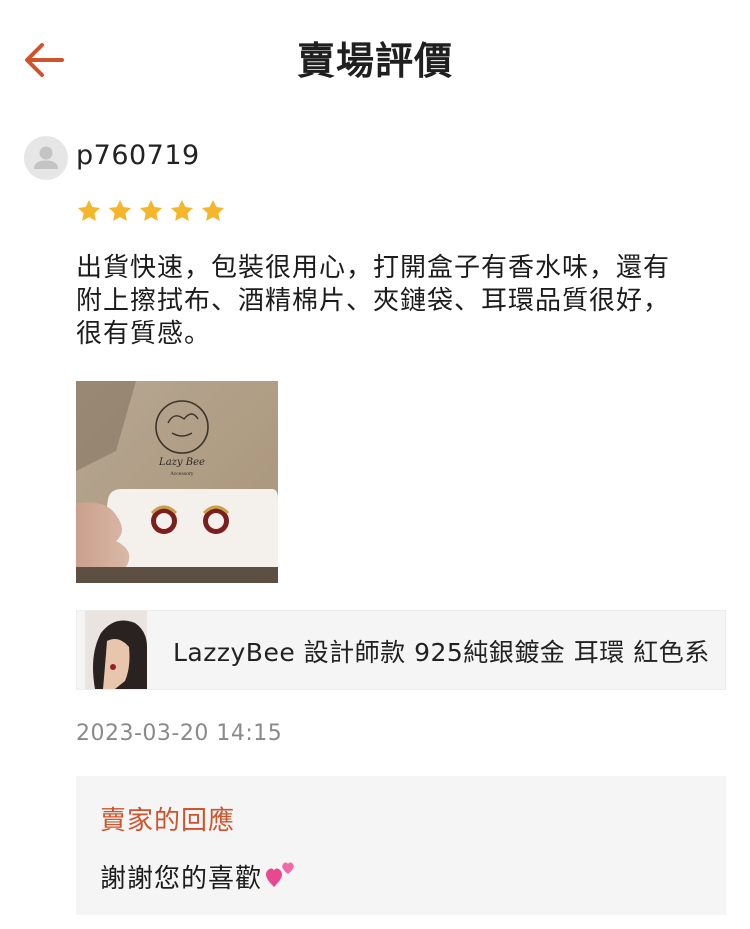 Image resolution: width=750 pixels, height=929 pixels. I want to click on seller-reply-box: 賣家的回應 謝謝您的喜歡, so click(401, 845).